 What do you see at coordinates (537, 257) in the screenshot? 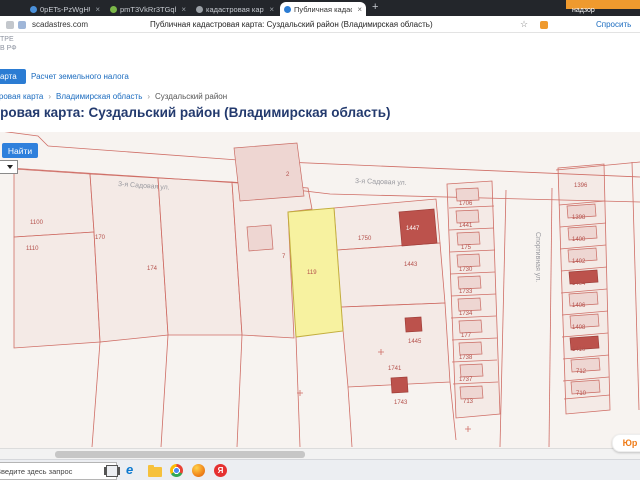
I see `street-name-label: Спортивная ул.` at bounding box center [537, 257].